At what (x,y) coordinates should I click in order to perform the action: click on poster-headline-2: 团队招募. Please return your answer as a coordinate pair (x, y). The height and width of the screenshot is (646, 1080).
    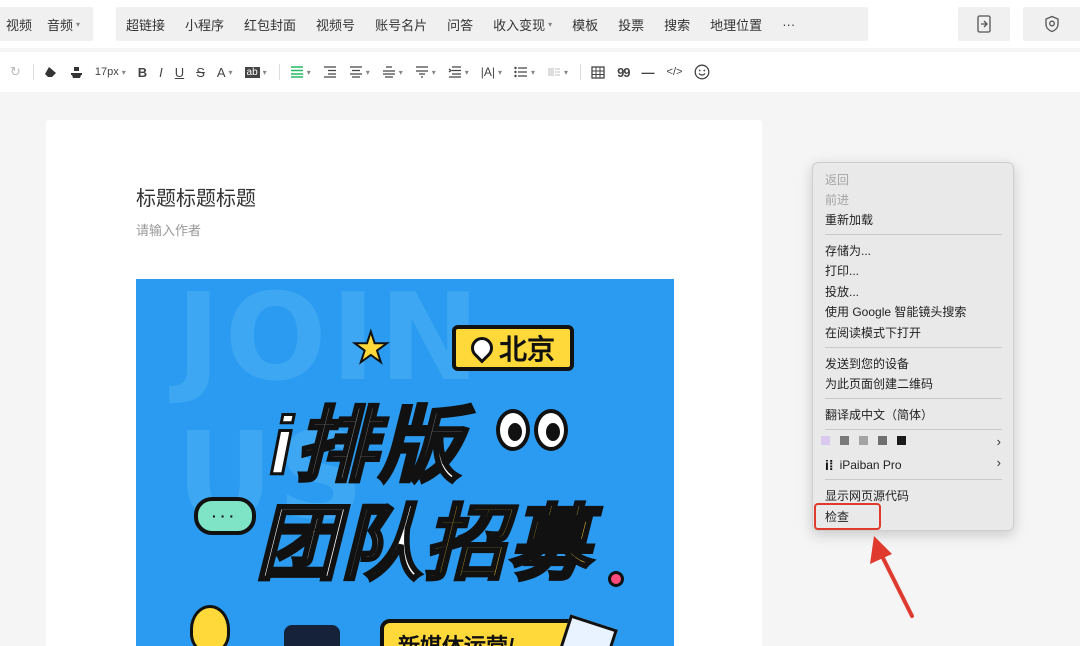
    Looking at the image, I should click on (423, 536).